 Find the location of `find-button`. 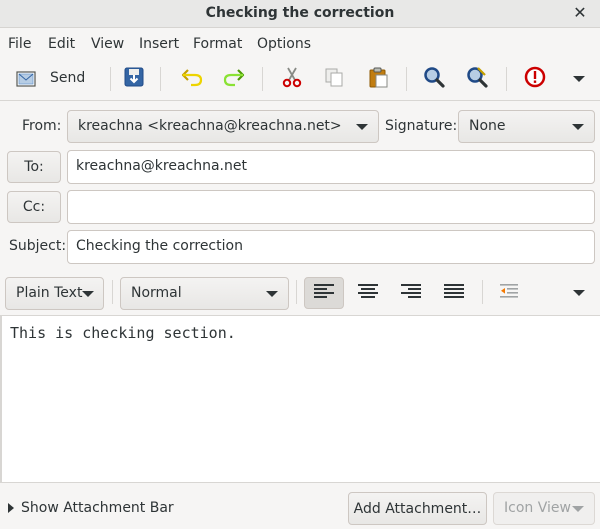

find-button is located at coordinates (434, 79).